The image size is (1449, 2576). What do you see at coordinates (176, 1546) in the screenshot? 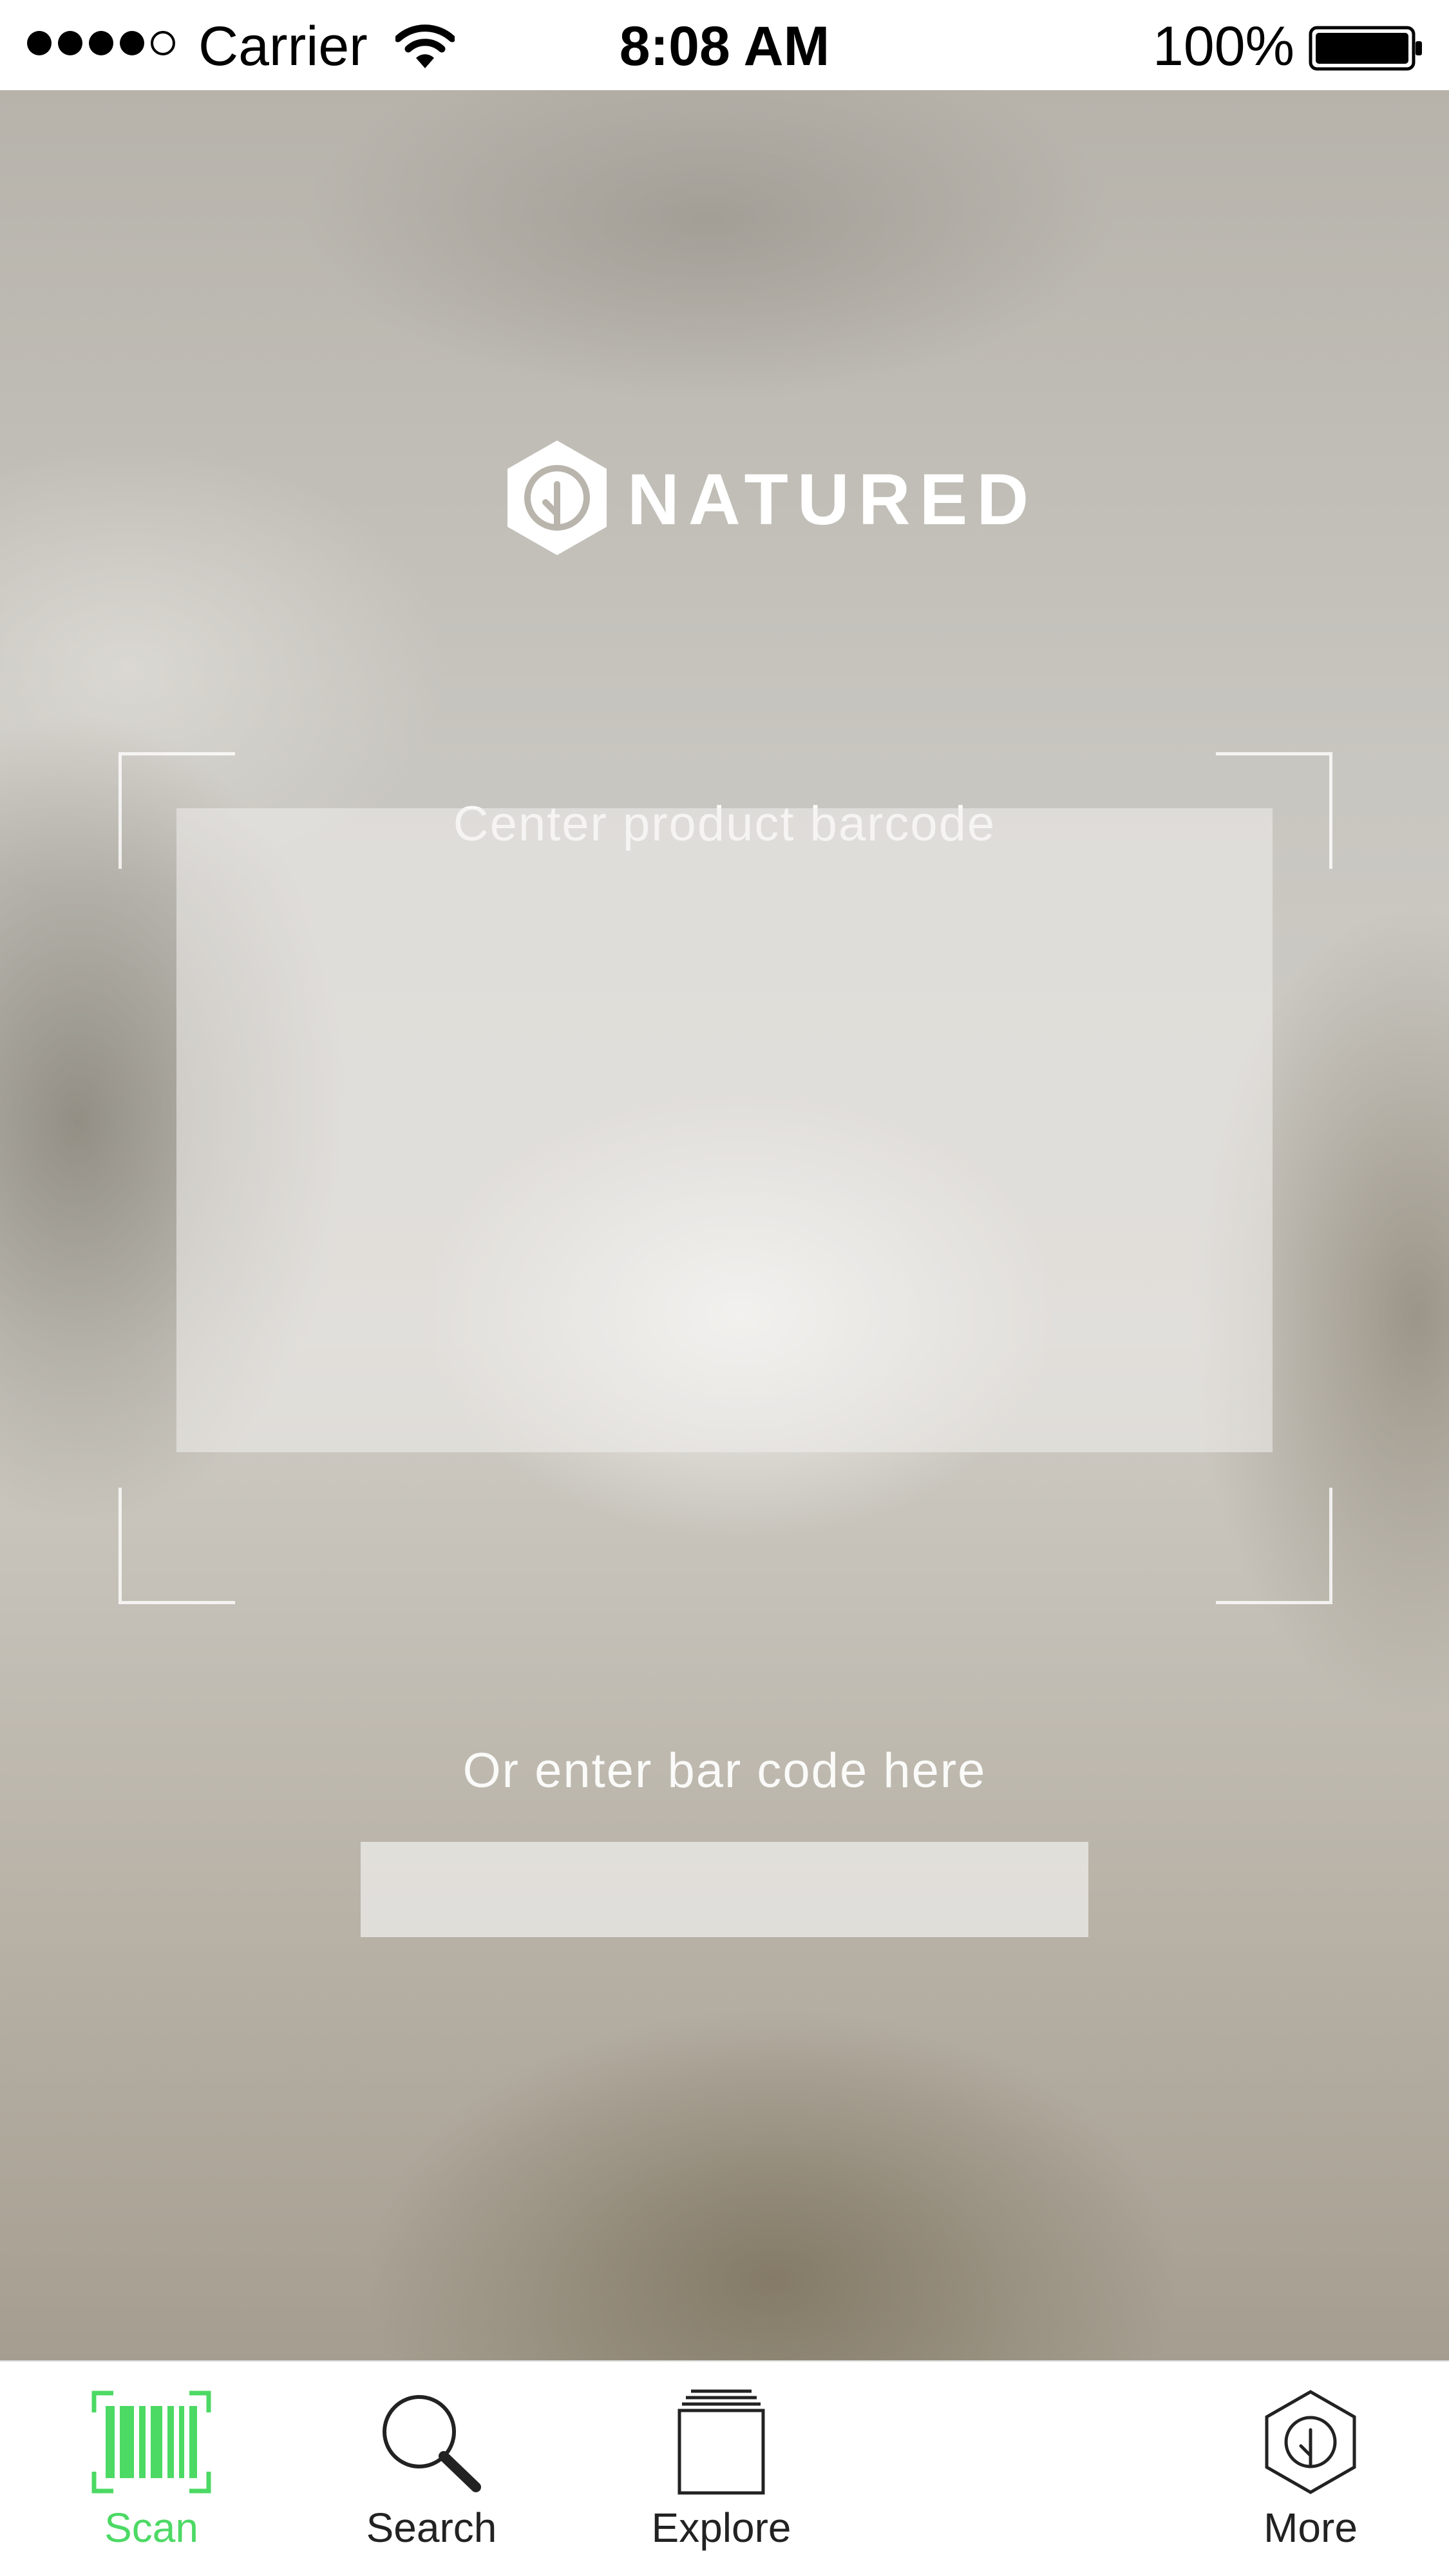
I see `viewfinder-corner-bottom-left` at bounding box center [176, 1546].